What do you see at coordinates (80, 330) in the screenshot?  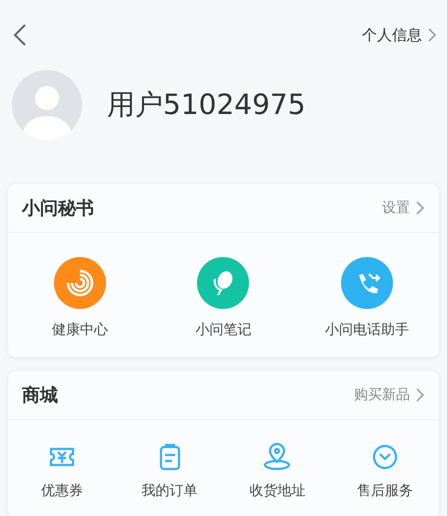 I see `feature-label: 健康中心` at bounding box center [80, 330].